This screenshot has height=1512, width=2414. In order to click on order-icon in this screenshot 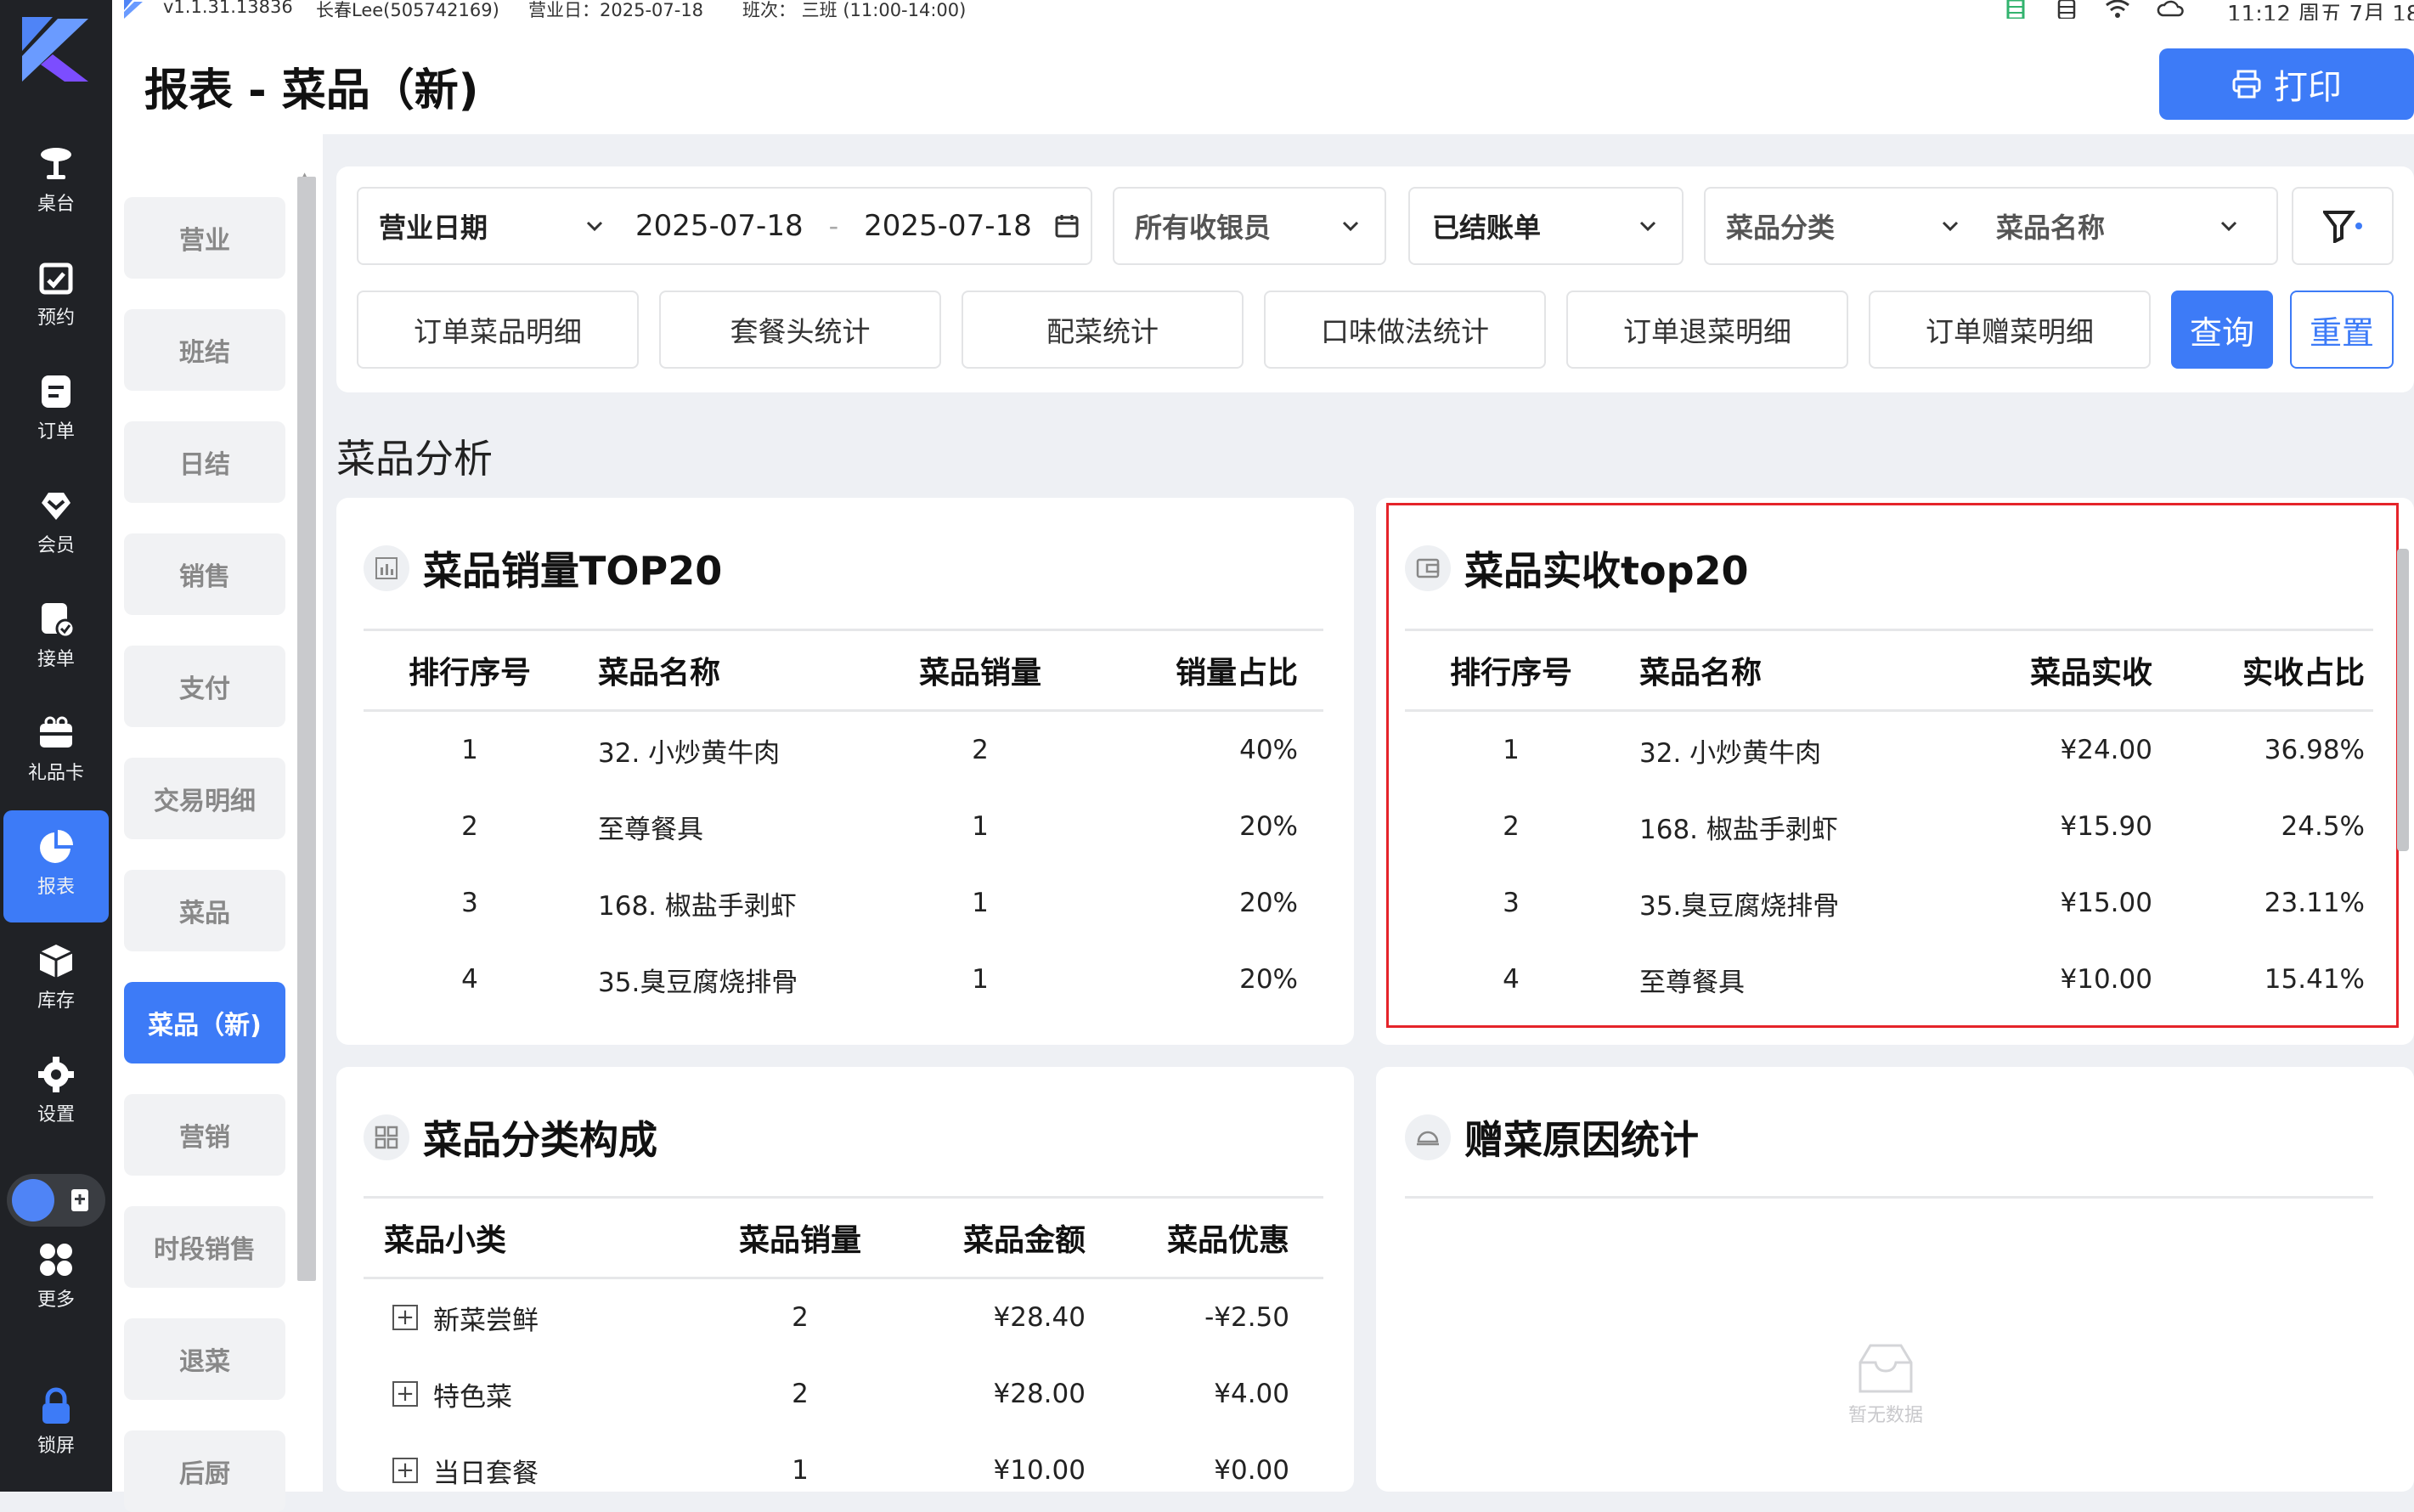, I will do `click(56, 391)`.